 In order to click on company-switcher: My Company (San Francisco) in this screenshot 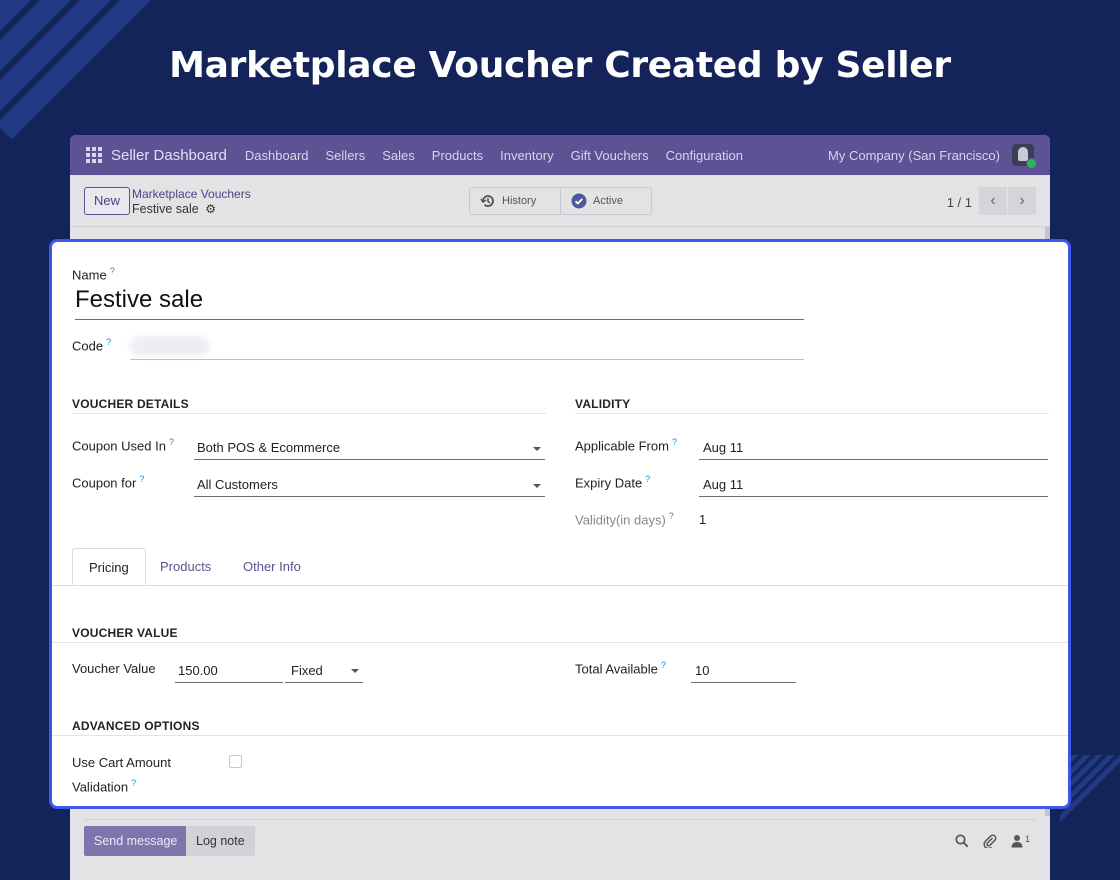, I will do `click(914, 155)`.